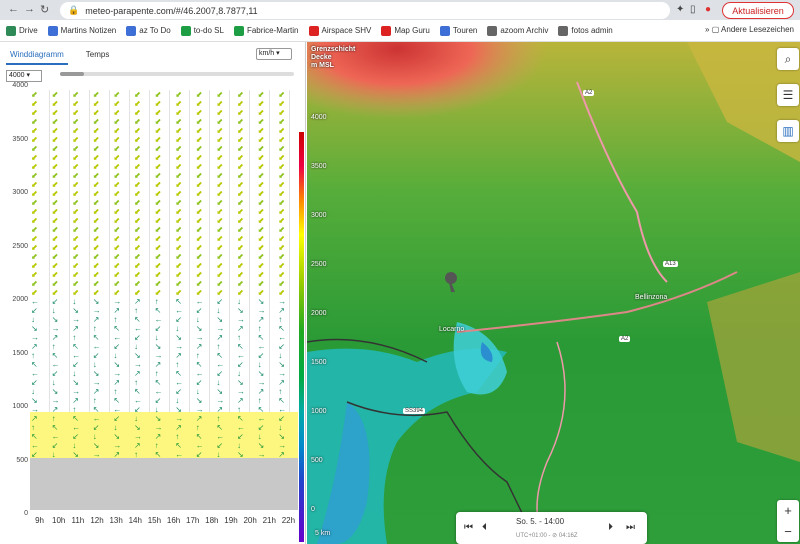 Image resolution: width=800 pixels, height=544 pixels. I want to click on address-bar: 🔒 meteo-parapente.com/#/46.2007,8.7877,11, so click(365, 10).